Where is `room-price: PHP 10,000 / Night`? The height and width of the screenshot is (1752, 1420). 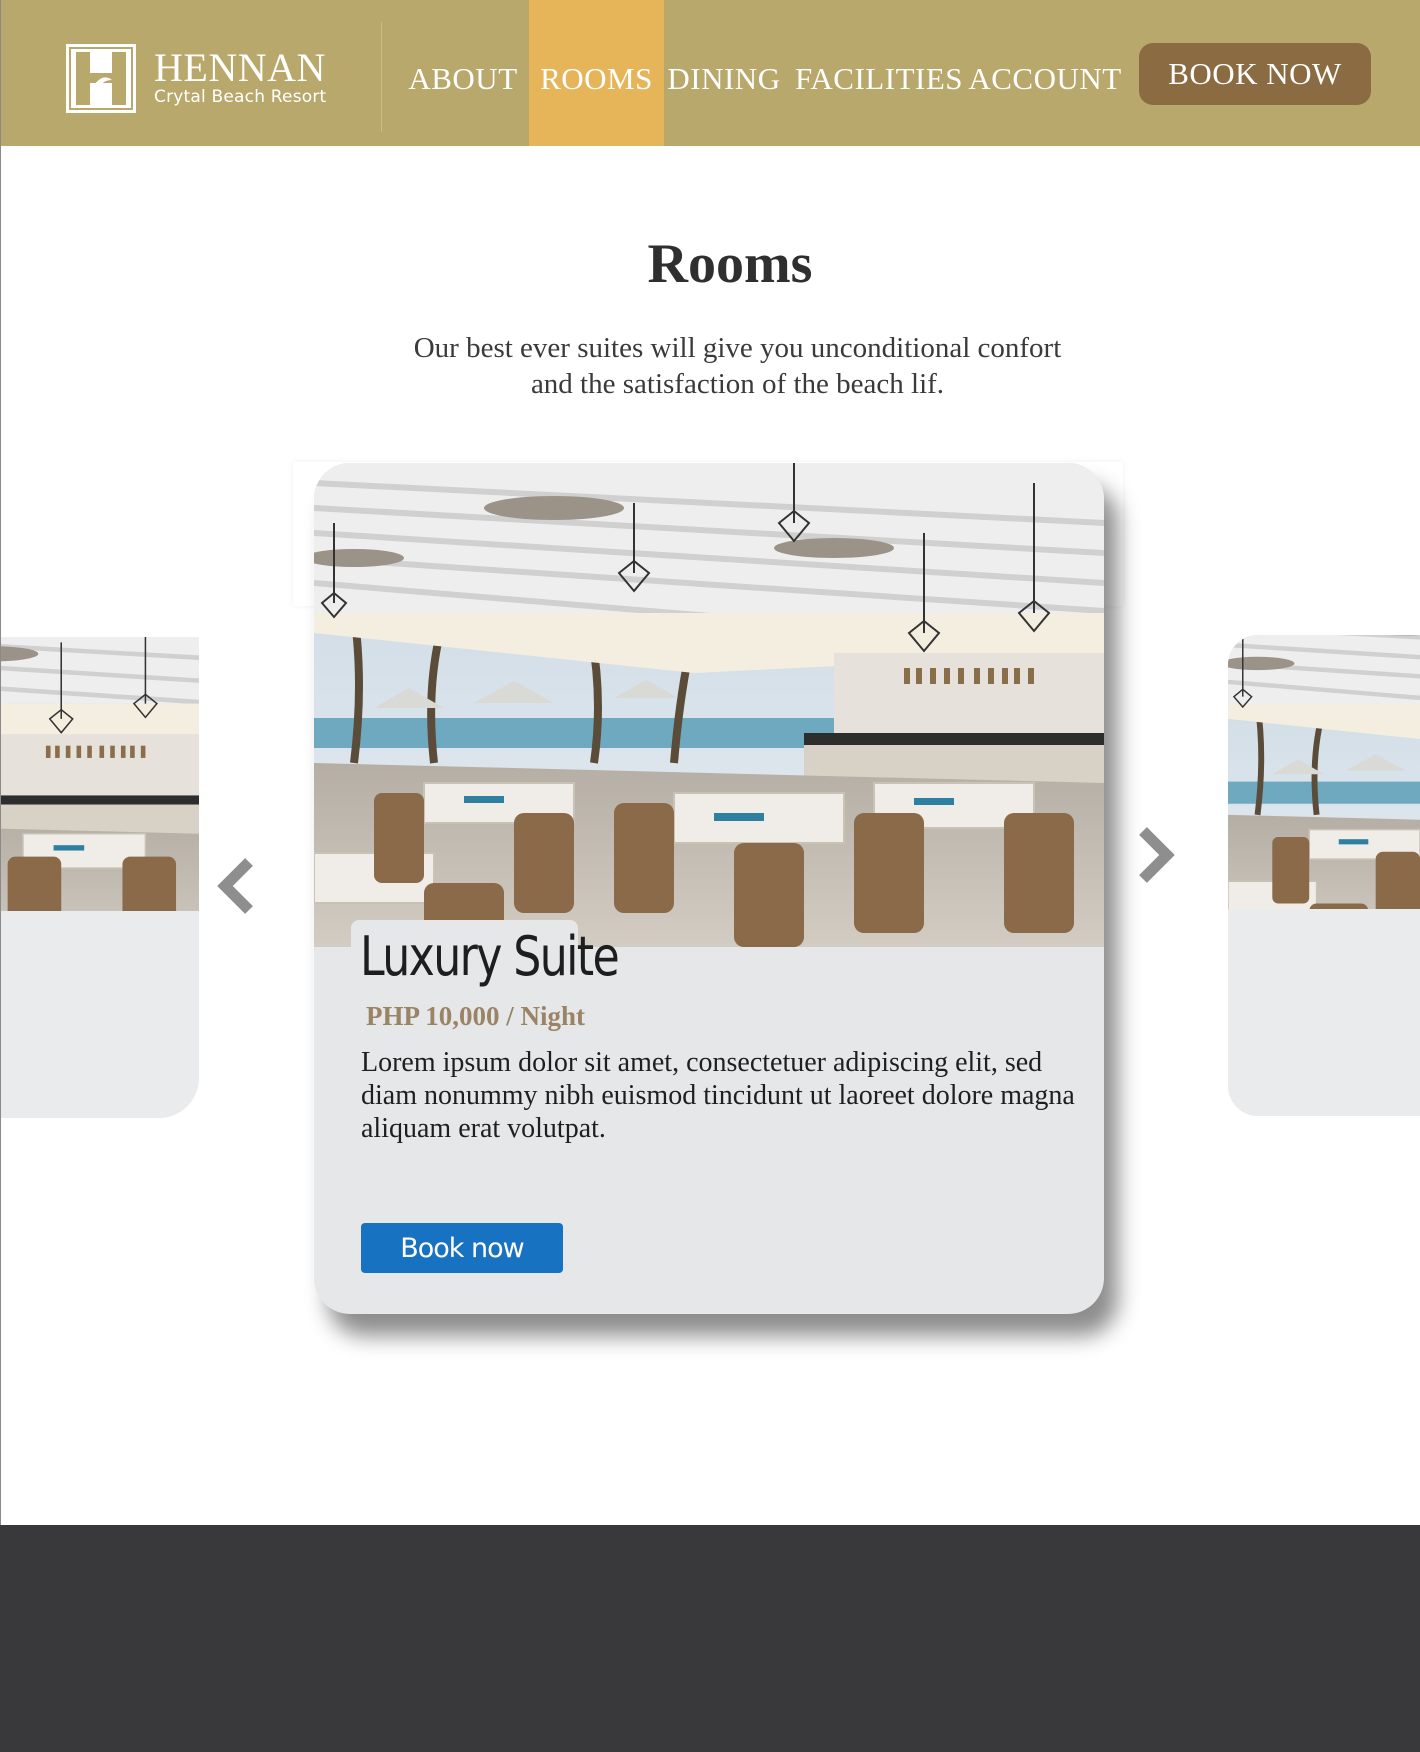 room-price: PHP 10,000 / Night is located at coordinates (476, 1016).